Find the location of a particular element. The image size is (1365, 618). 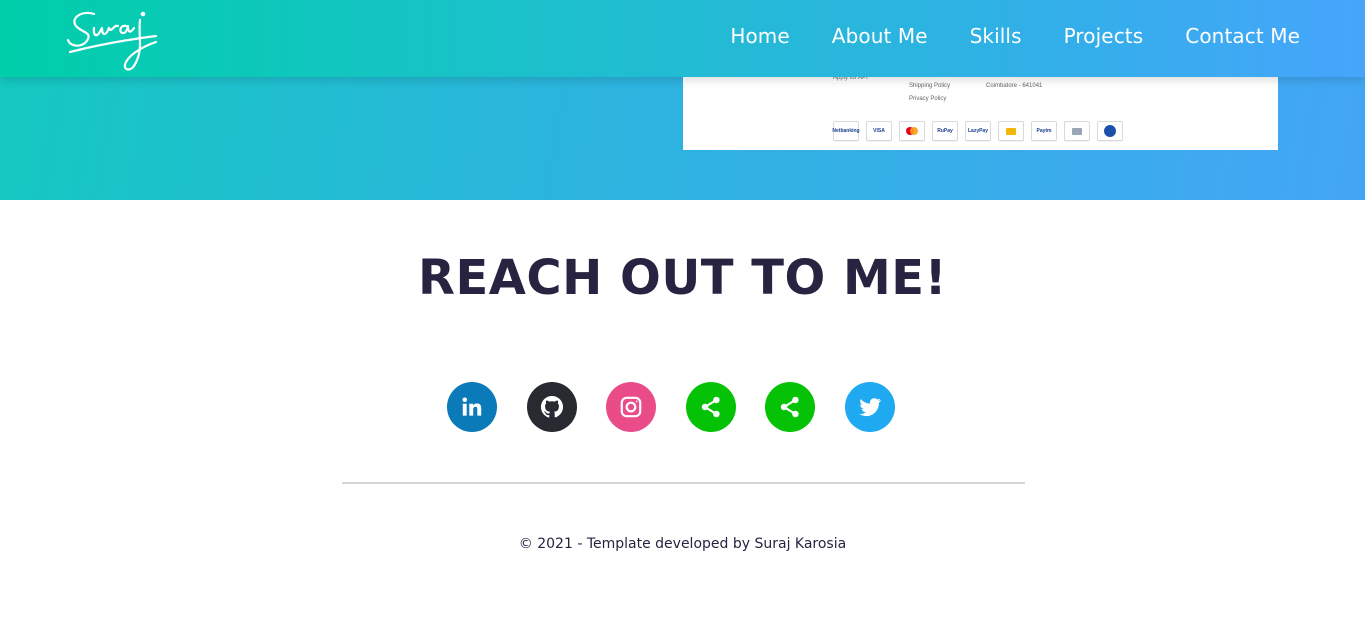

visa-icon: VISA is located at coordinates (879, 131).